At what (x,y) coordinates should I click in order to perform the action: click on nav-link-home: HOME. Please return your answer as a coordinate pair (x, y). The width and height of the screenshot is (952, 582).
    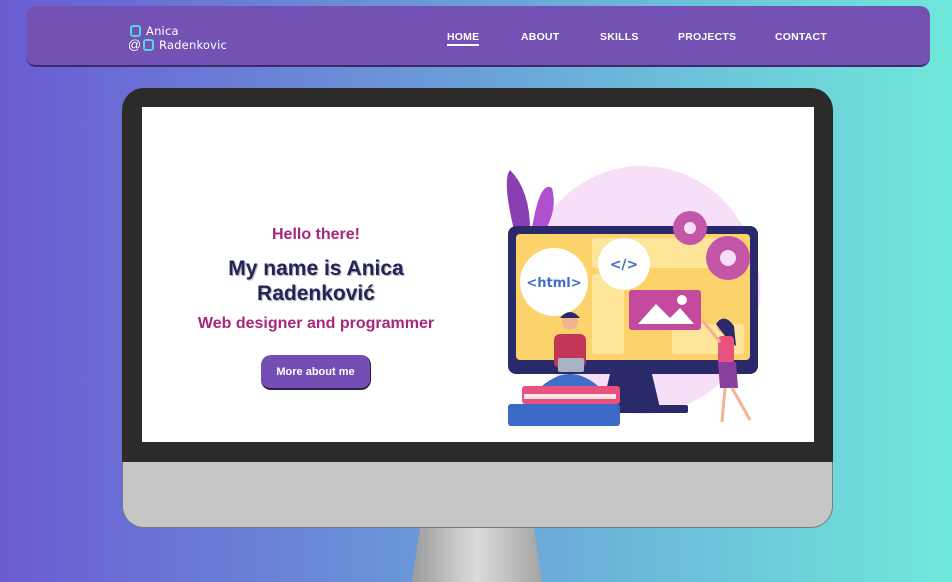
    Looking at the image, I should click on (463, 38).